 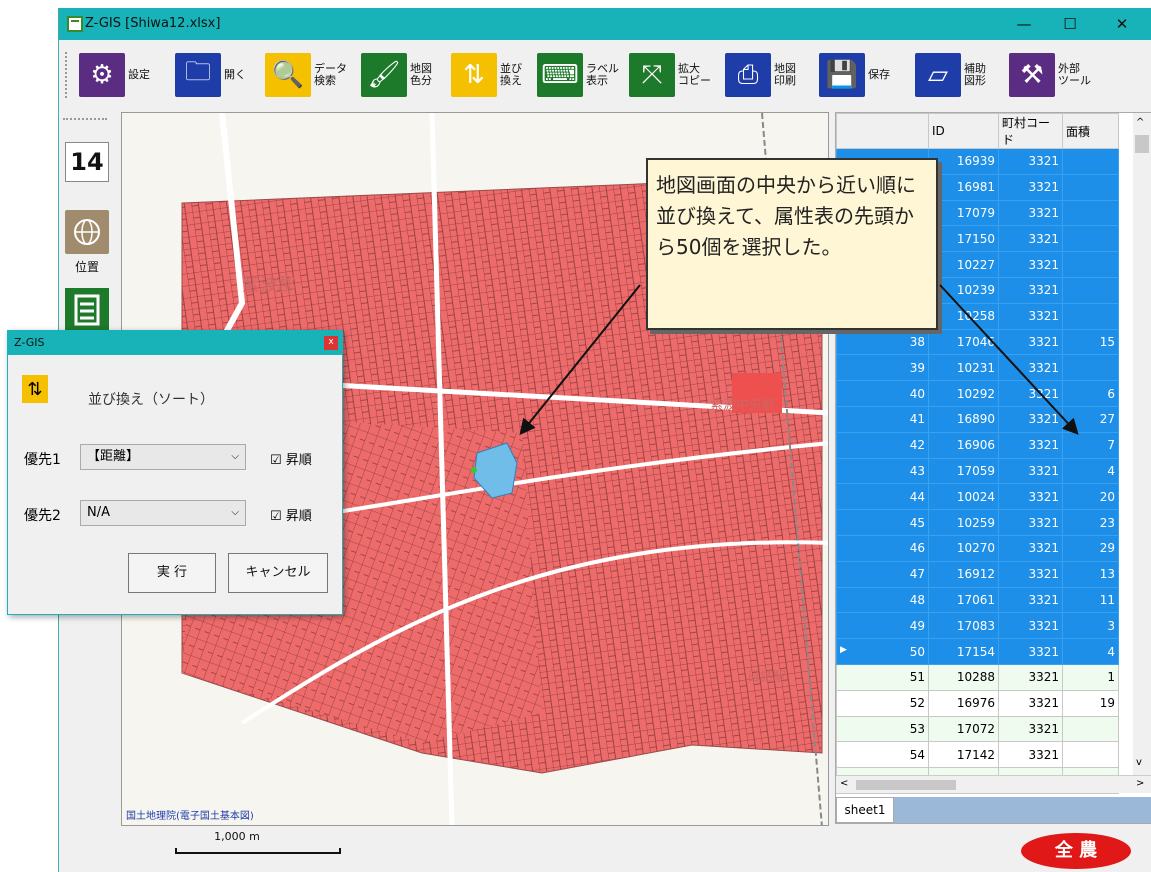 What do you see at coordinates (1090, 548) in the screenshot?
I see `area-cell: 29` at bounding box center [1090, 548].